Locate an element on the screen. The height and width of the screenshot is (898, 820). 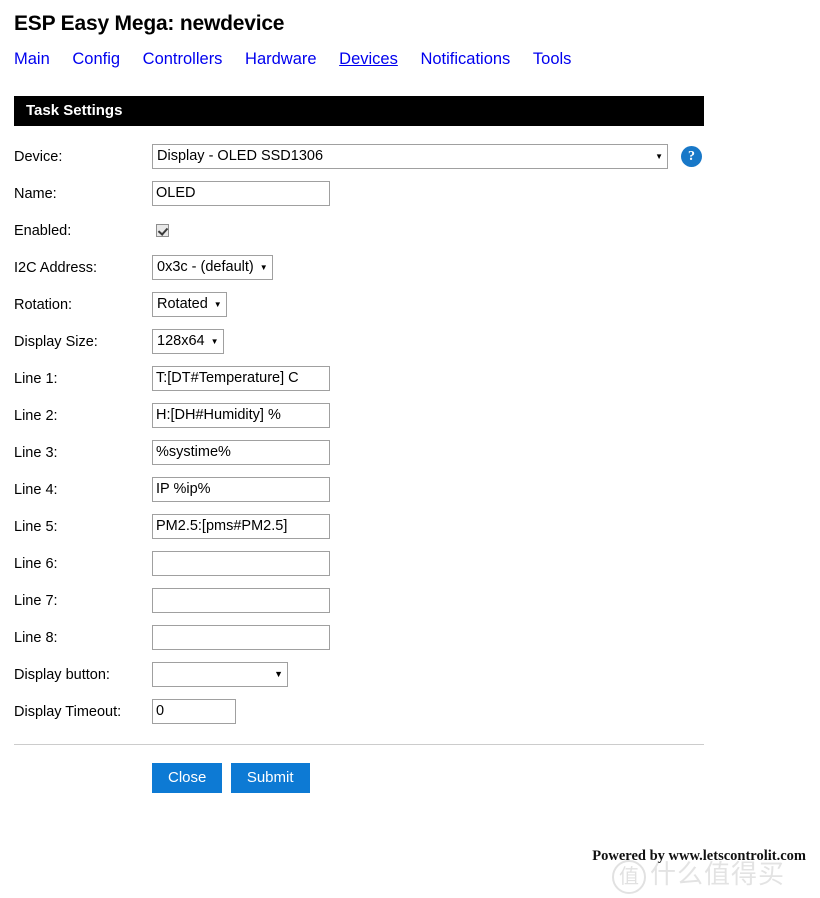
form-row-device: Device: Display - OLED SSD1306 ▼ ? is located at coordinates (359, 156).